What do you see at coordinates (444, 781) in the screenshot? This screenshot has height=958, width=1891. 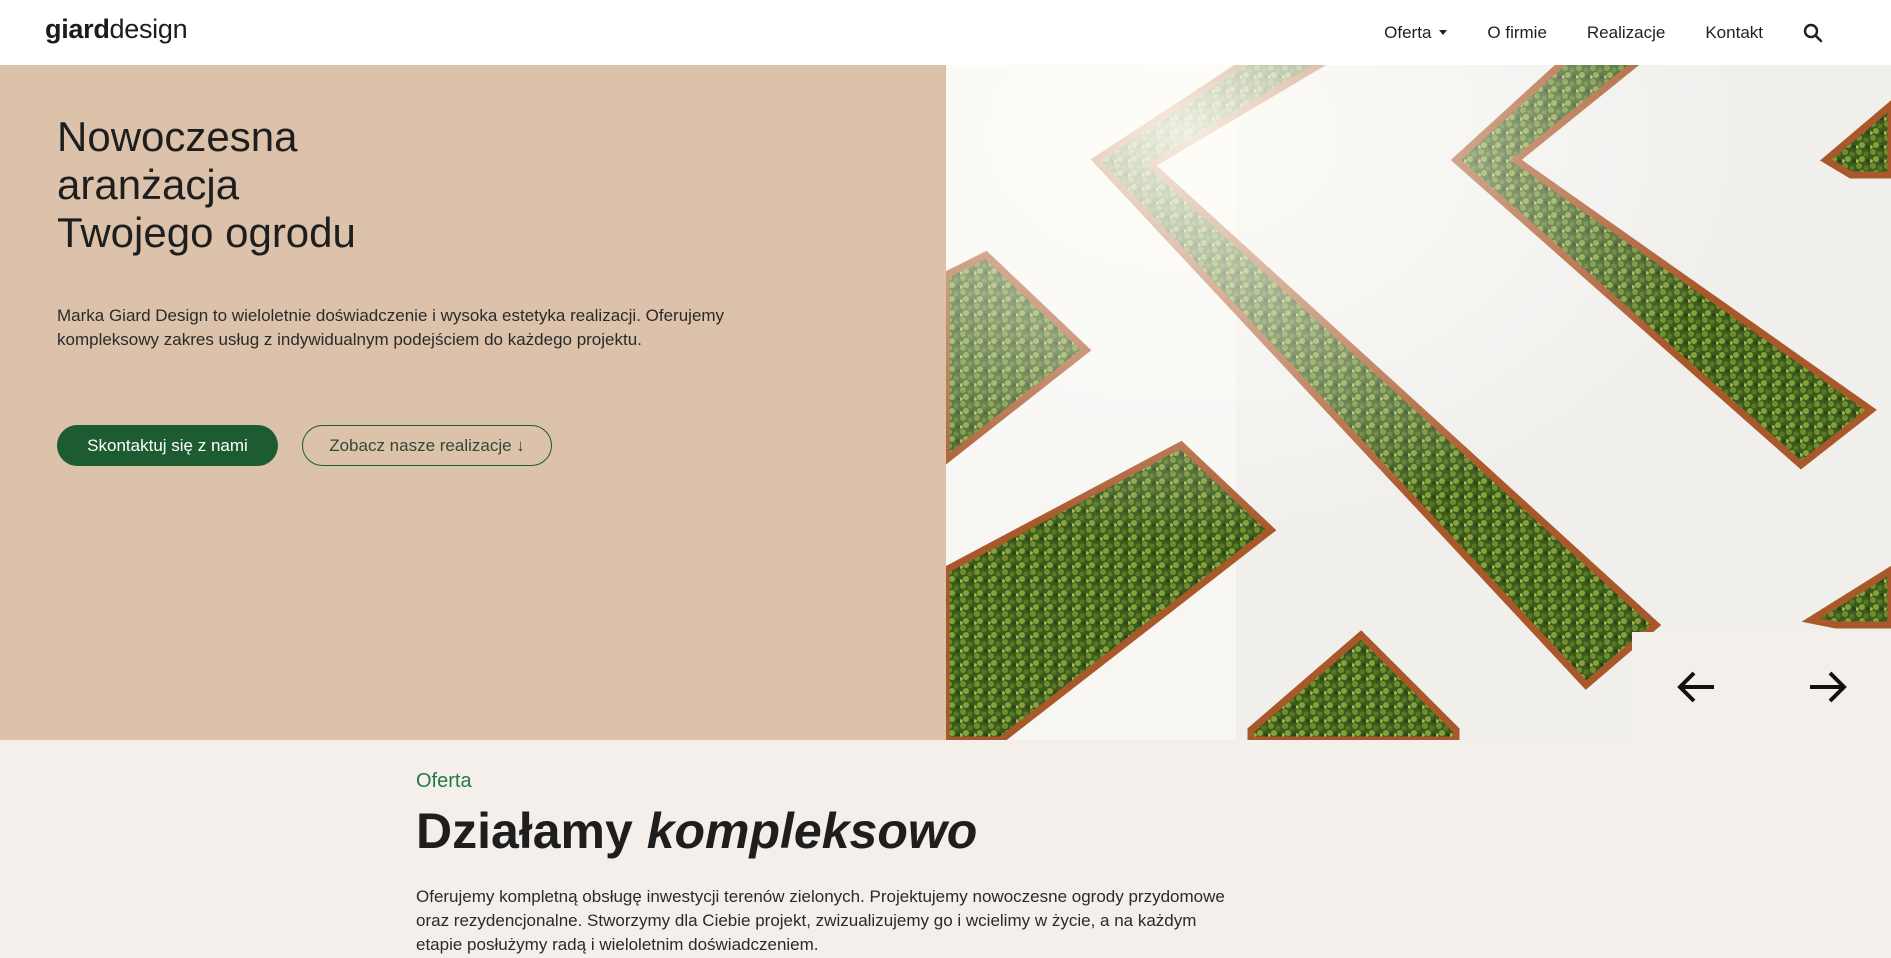 I see `section-eyebrow: Oferta` at bounding box center [444, 781].